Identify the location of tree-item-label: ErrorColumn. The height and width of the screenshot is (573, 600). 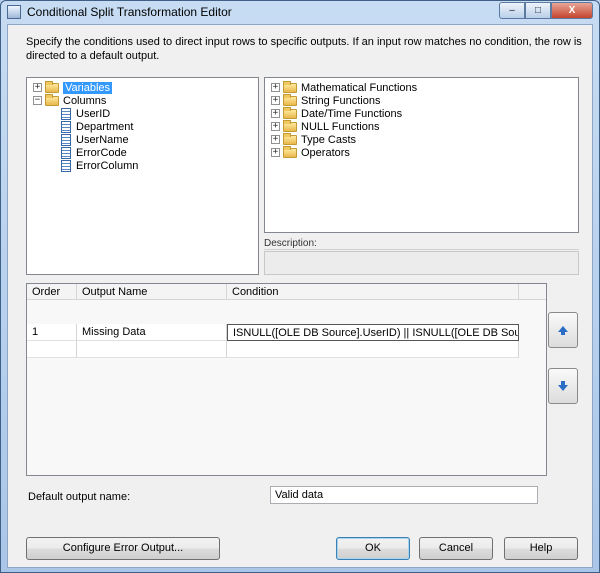
(107, 165).